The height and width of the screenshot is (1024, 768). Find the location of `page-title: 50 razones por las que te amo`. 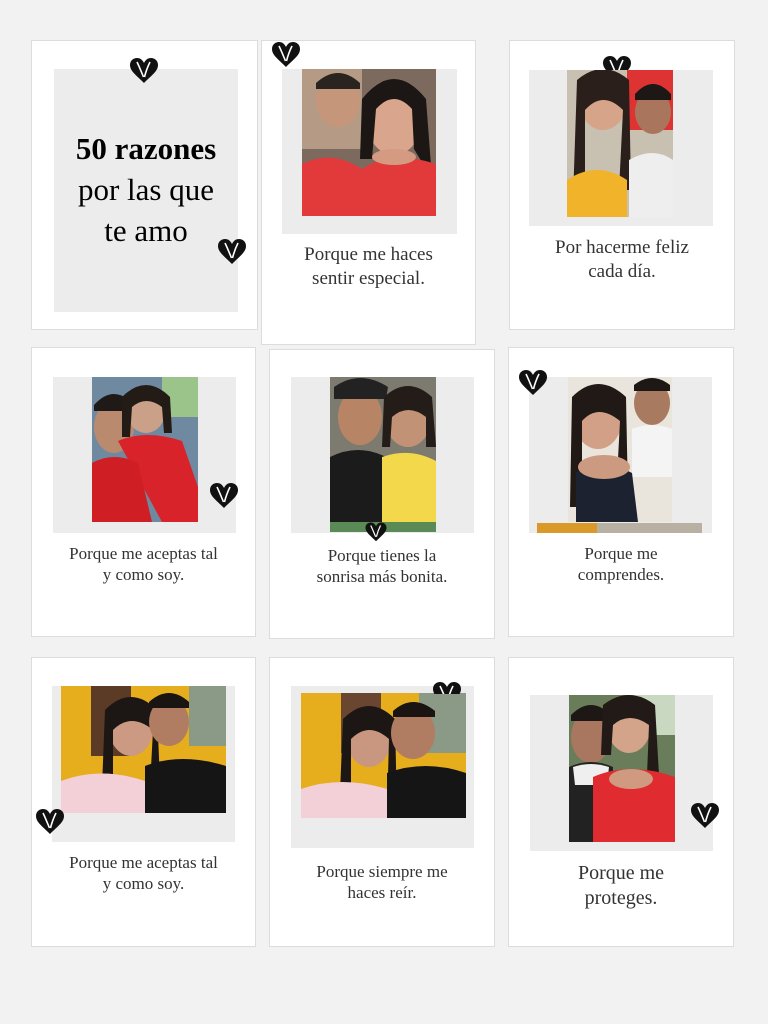

page-title: 50 razones por las que te amo is located at coordinates (146, 189).